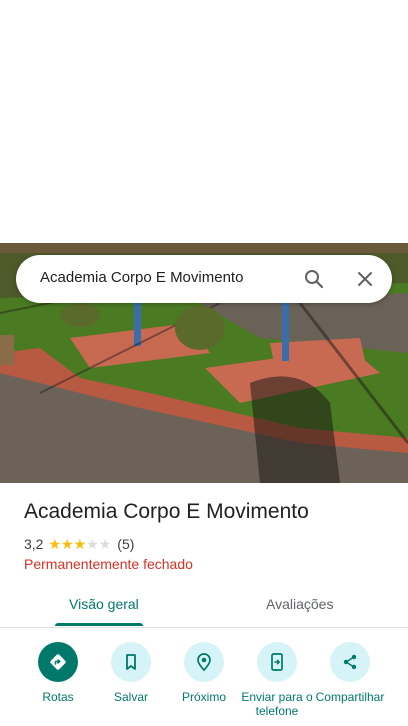 Image resolution: width=408 pixels, height=726 pixels. Describe the element at coordinates (166, 511) in the screenshot. I see `place-title: Academia Corpo E Movimento` at that location.